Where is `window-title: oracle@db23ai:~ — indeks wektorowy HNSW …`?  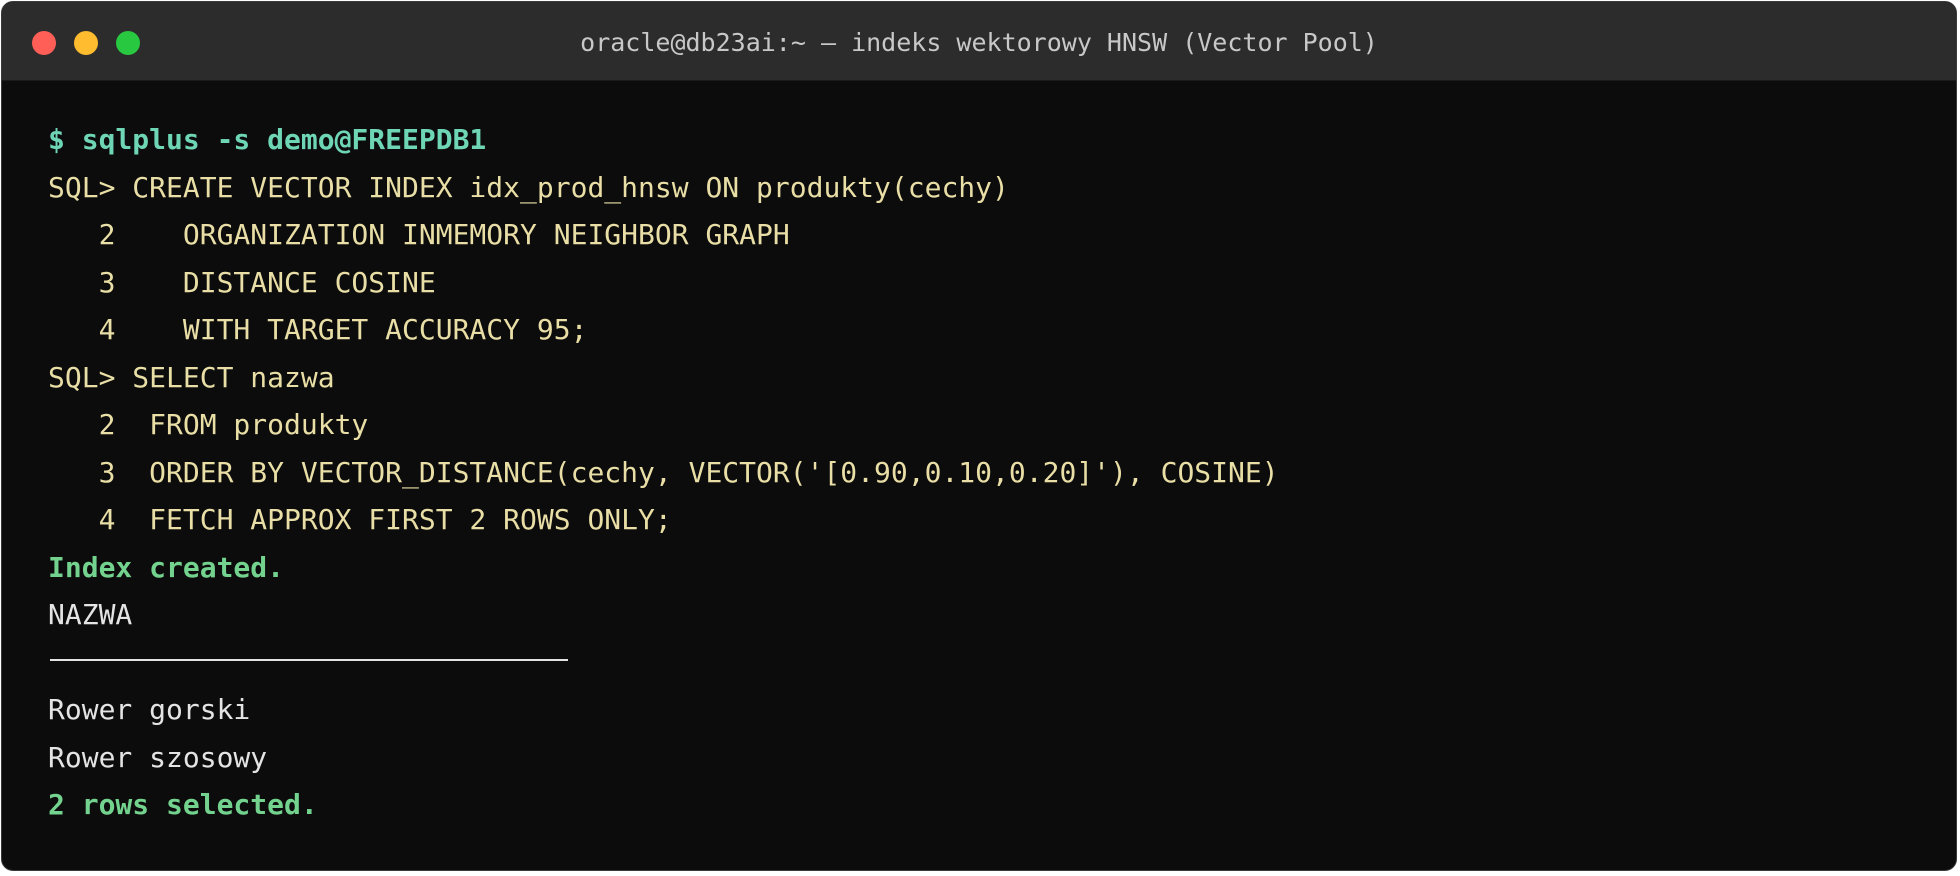
window-title: oracle@db23ai:~ — indeks wektorowy HNSW … is located at coordinates (979, 42).